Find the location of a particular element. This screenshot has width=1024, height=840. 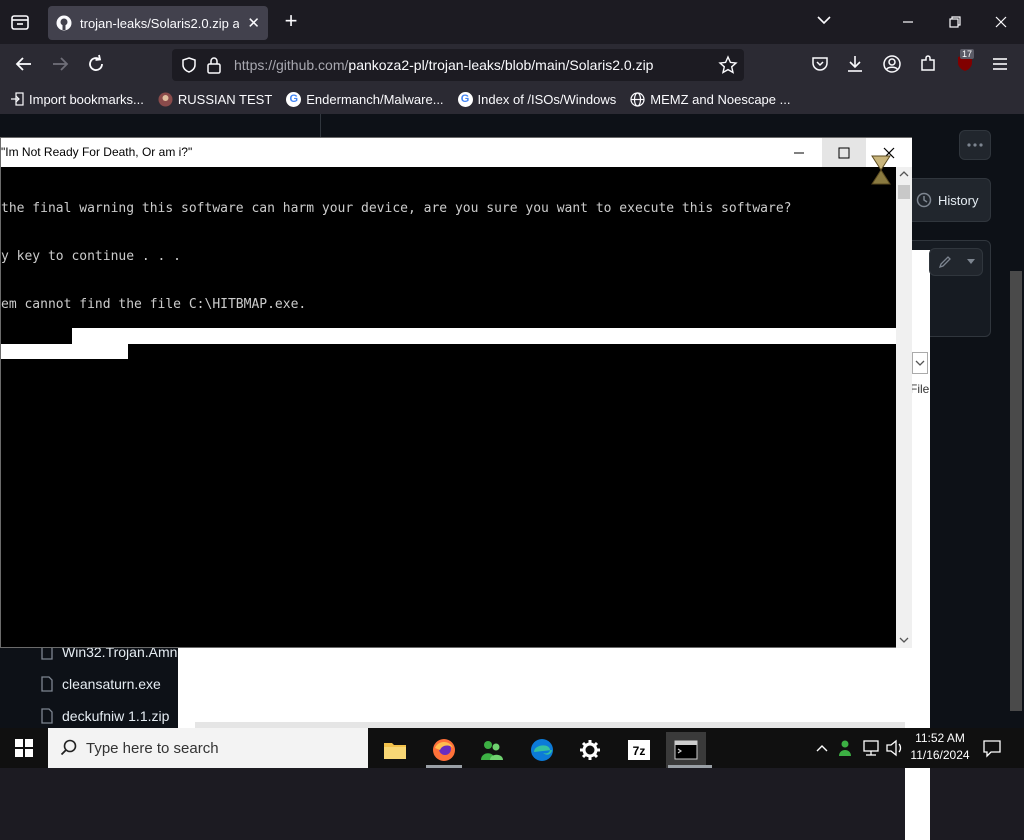

folder-icon is located at coordinates (395, 751).